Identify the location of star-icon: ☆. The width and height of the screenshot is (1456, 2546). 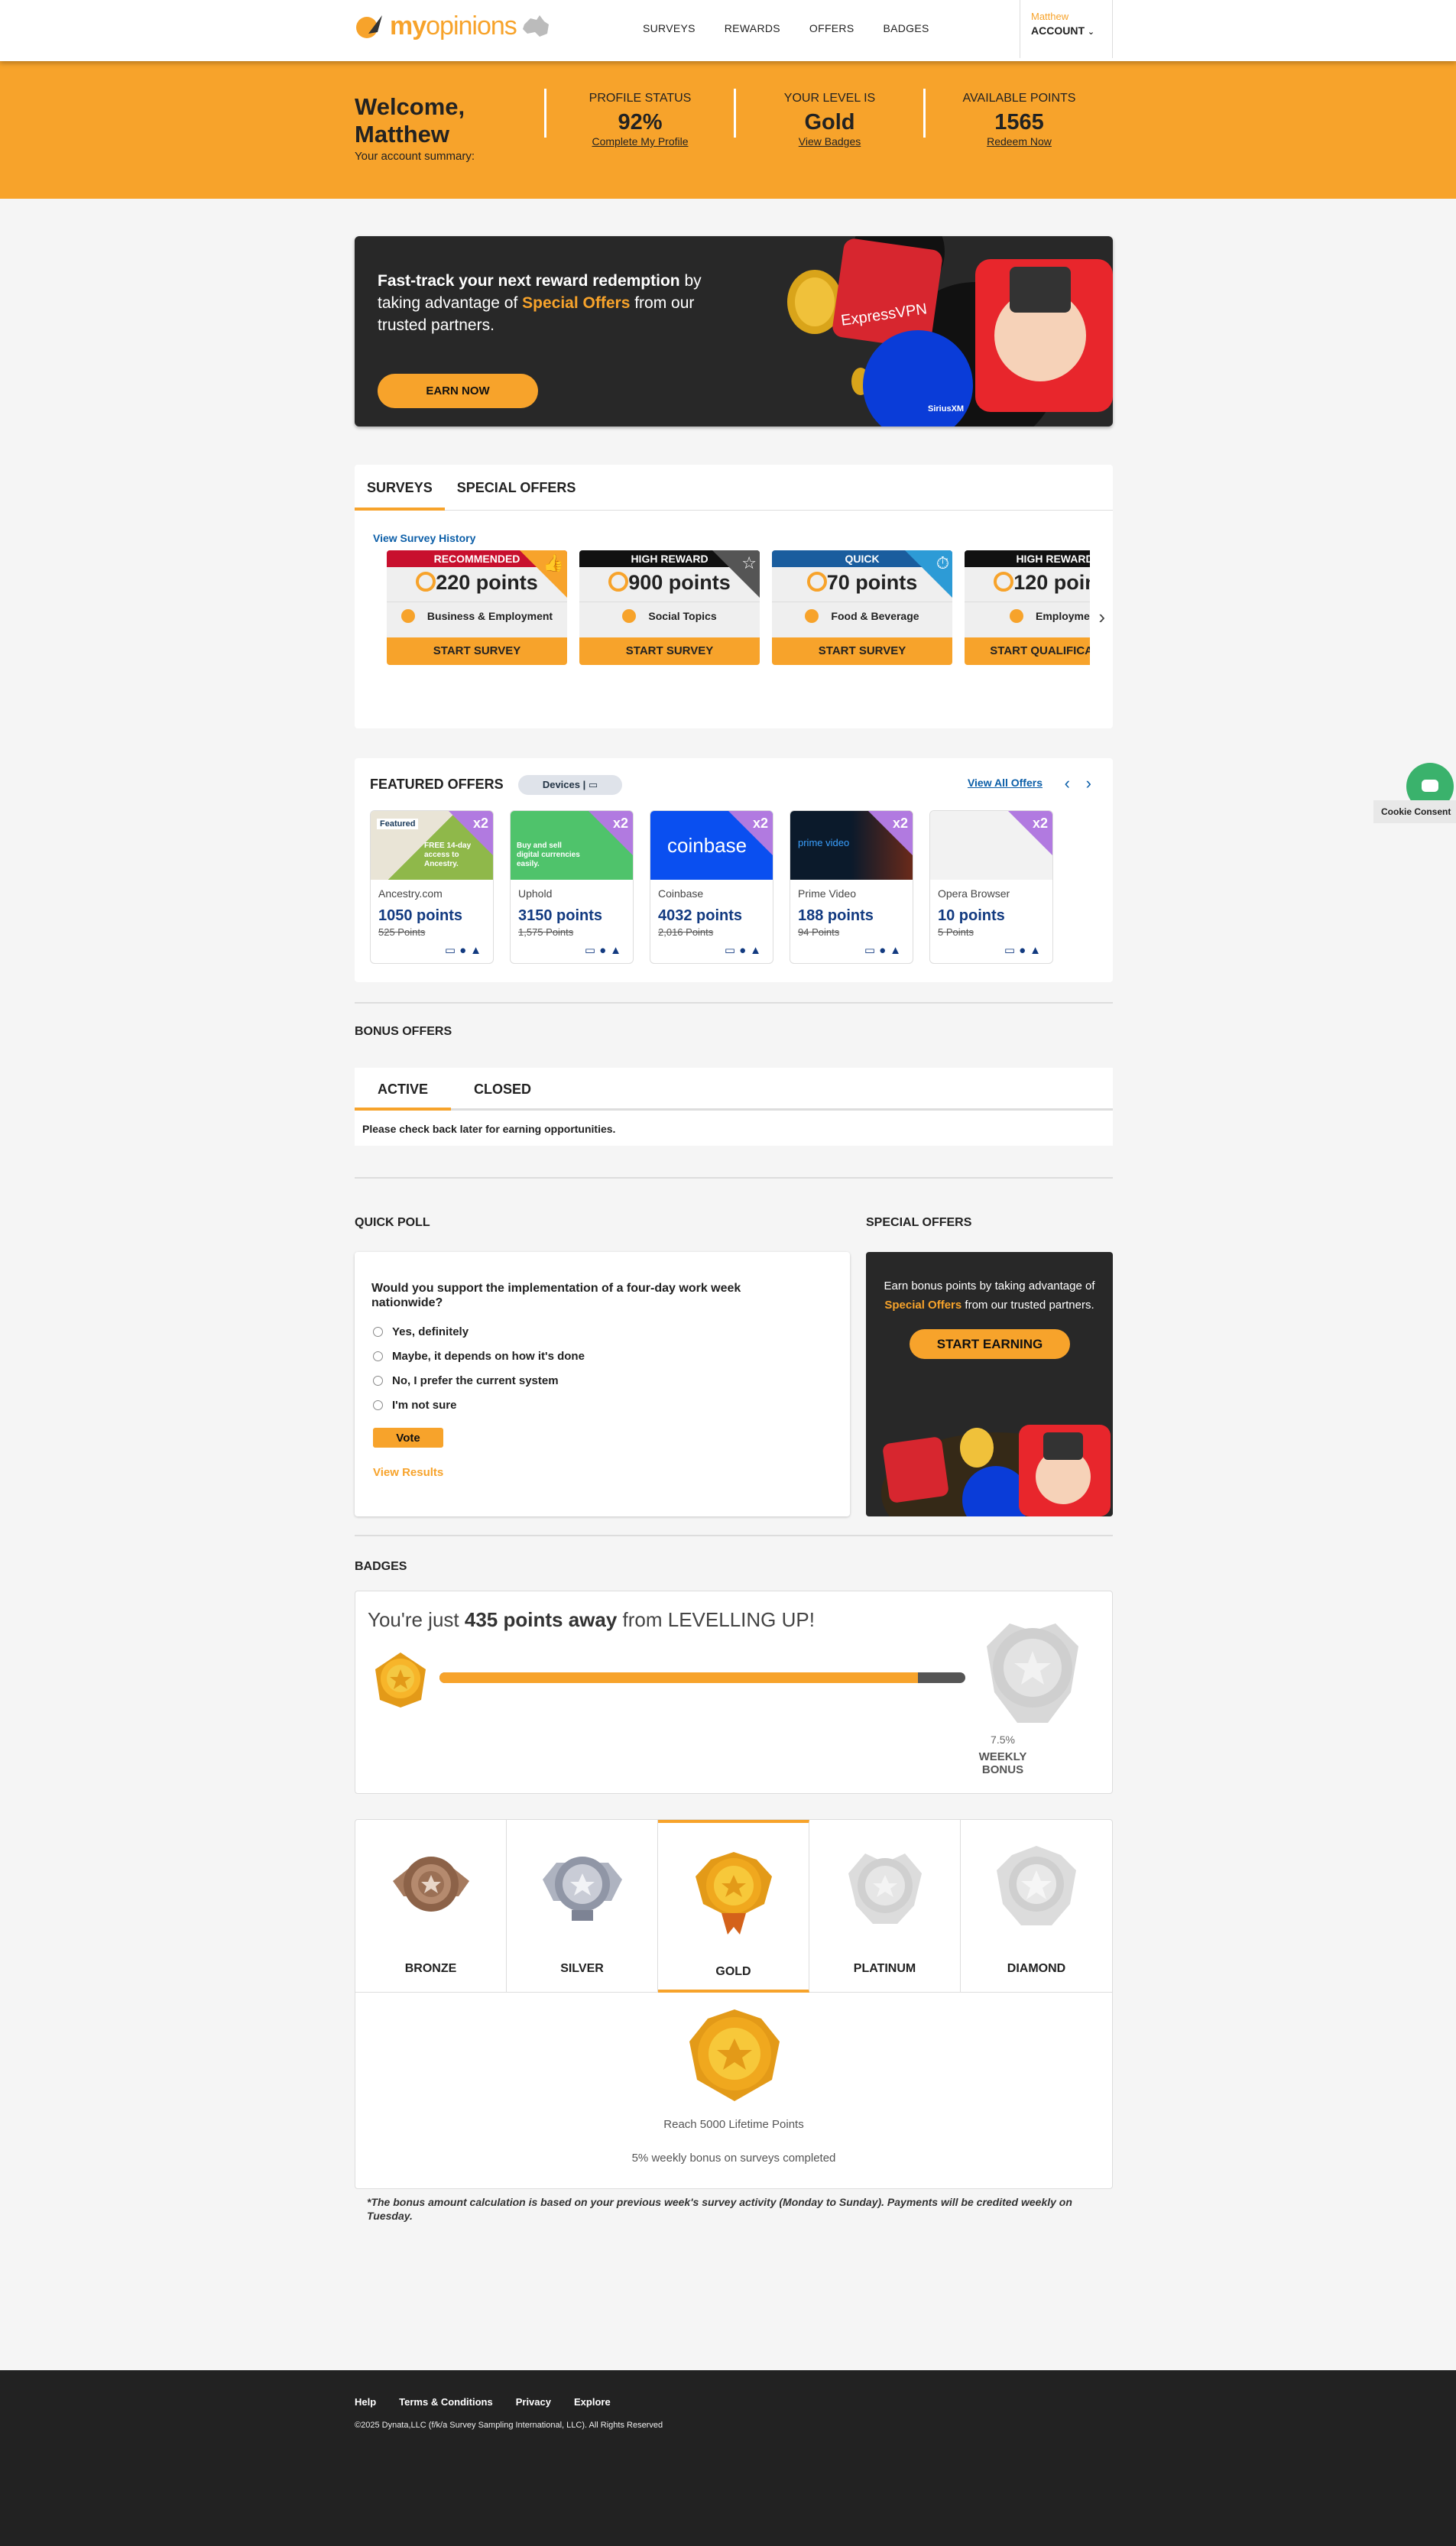
(749, 562).